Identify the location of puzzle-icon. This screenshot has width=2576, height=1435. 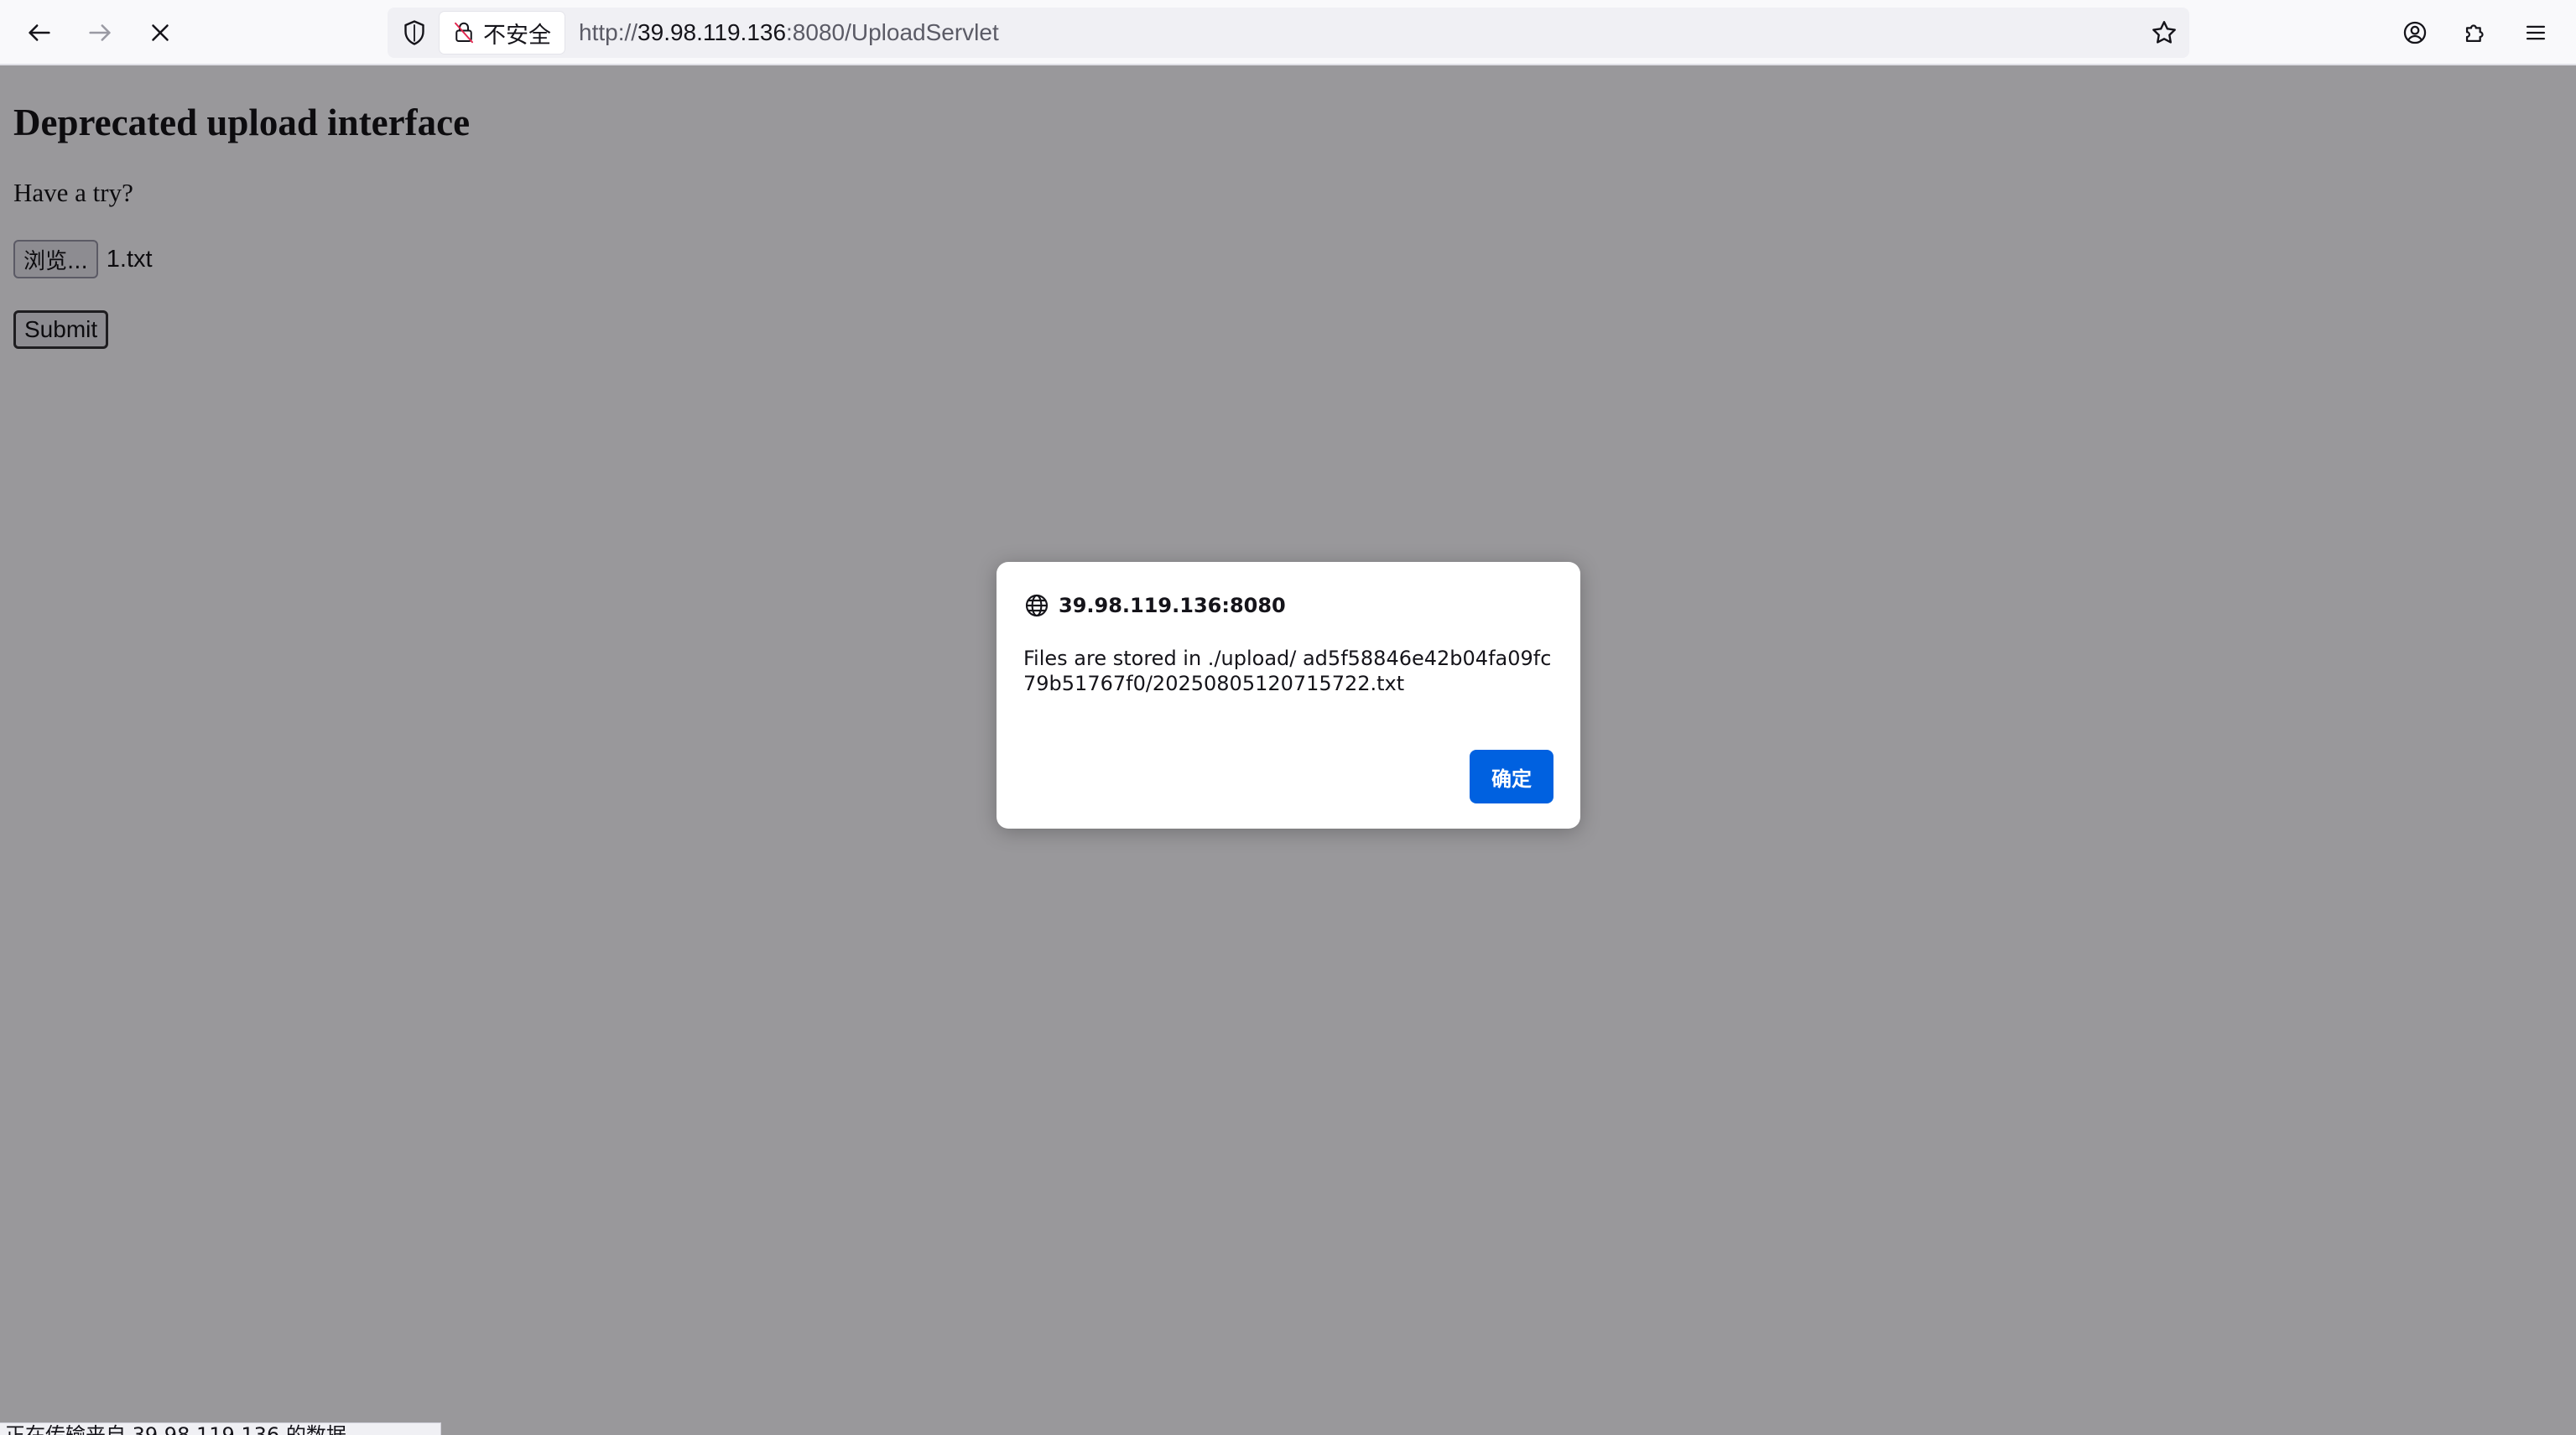
(2474, 33).